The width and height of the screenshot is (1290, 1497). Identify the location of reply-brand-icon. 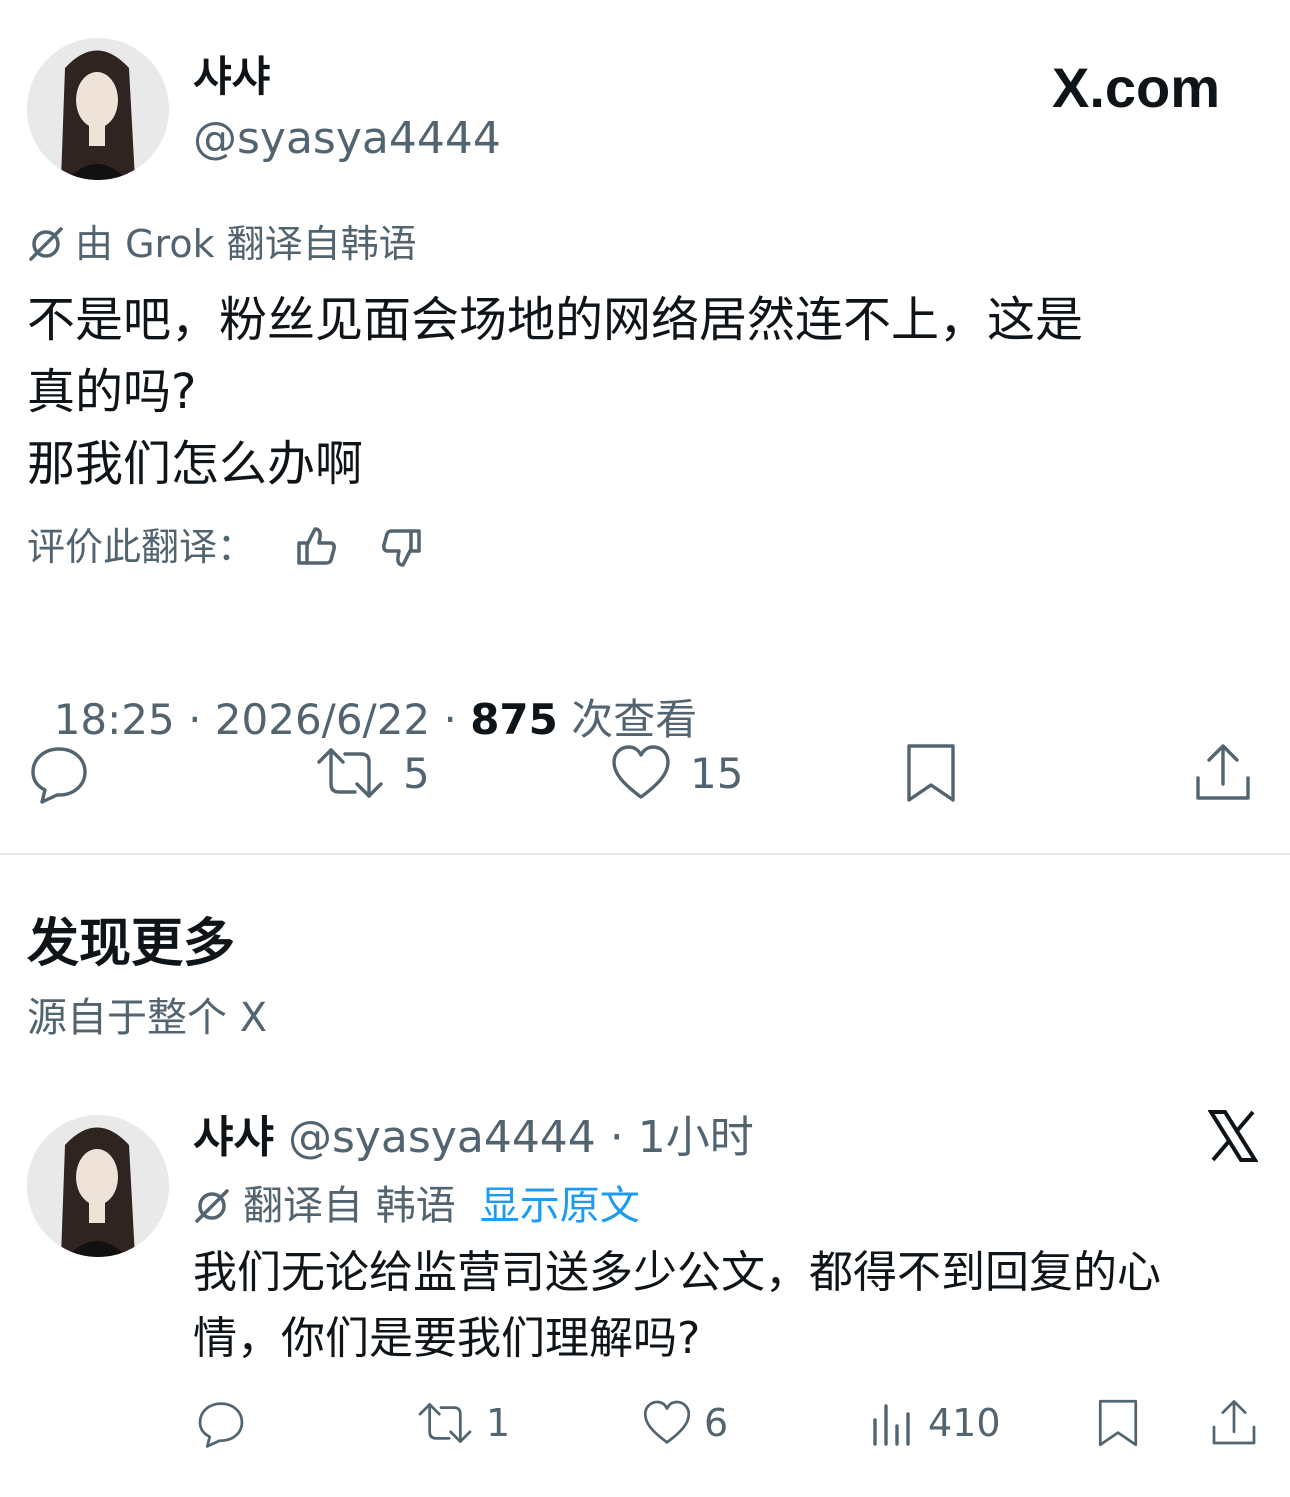
(1233, 1136).